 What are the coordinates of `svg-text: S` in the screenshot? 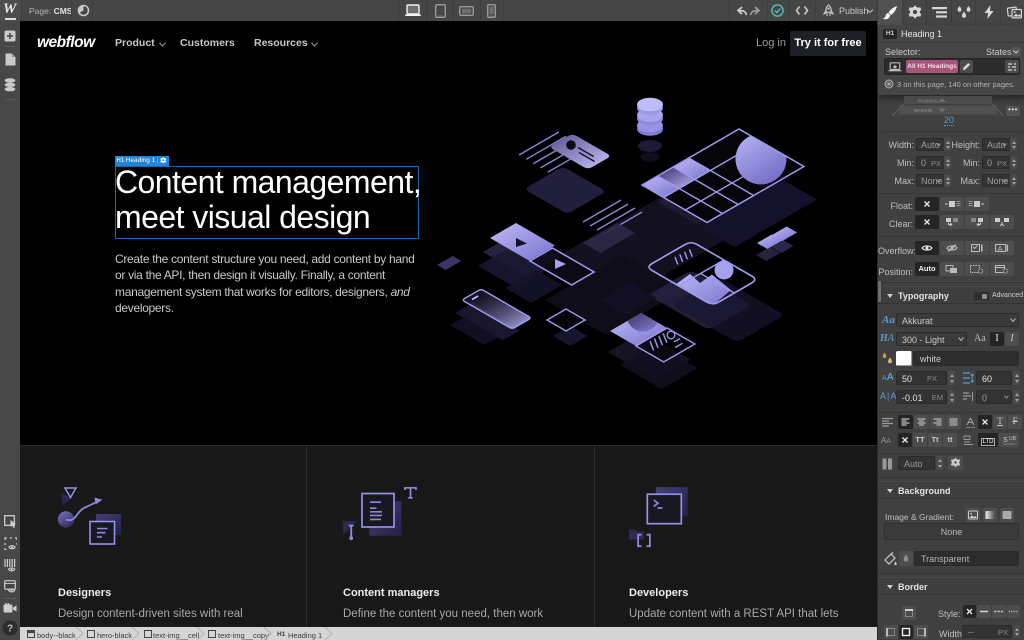 It's located at (1005, 440).